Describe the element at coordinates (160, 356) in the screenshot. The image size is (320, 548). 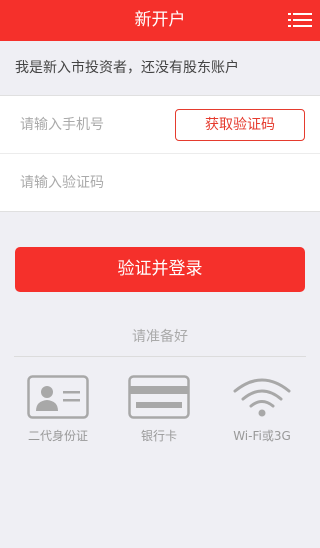
I see `divider` at that location.